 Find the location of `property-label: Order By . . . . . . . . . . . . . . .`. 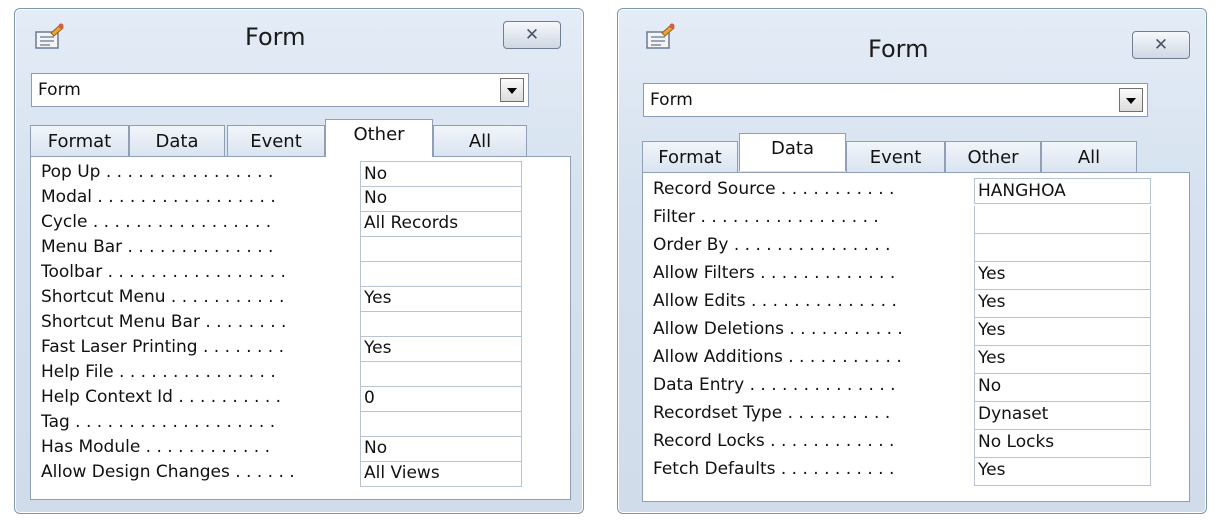

property-label: Order By . . . . . . . . . . . . . . . is located at coordinates (772, 245).